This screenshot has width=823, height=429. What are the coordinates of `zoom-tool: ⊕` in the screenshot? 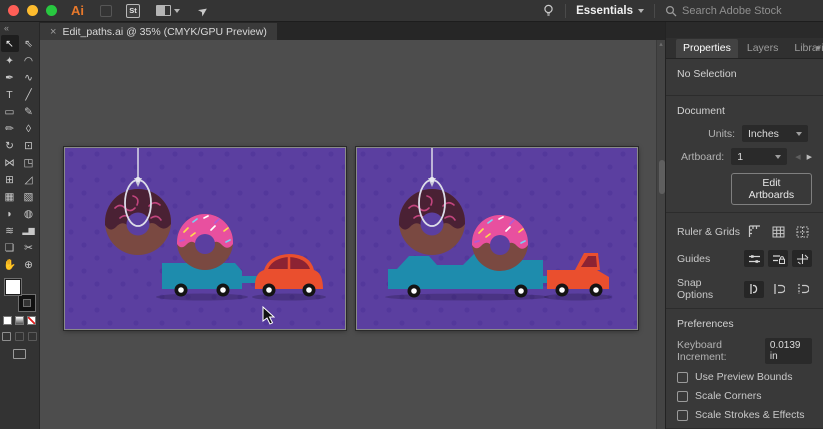 It's located at (29, 264).